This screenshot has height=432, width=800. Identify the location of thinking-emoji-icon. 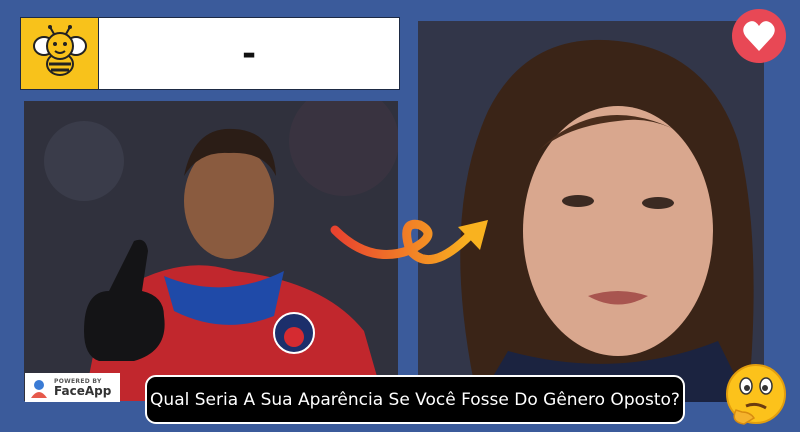
(756, 394).